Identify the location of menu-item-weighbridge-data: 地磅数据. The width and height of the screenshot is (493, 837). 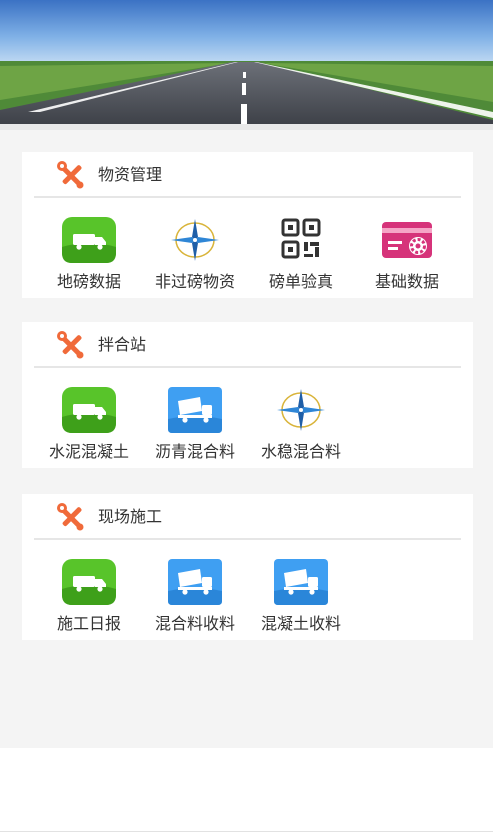
(89, 249).